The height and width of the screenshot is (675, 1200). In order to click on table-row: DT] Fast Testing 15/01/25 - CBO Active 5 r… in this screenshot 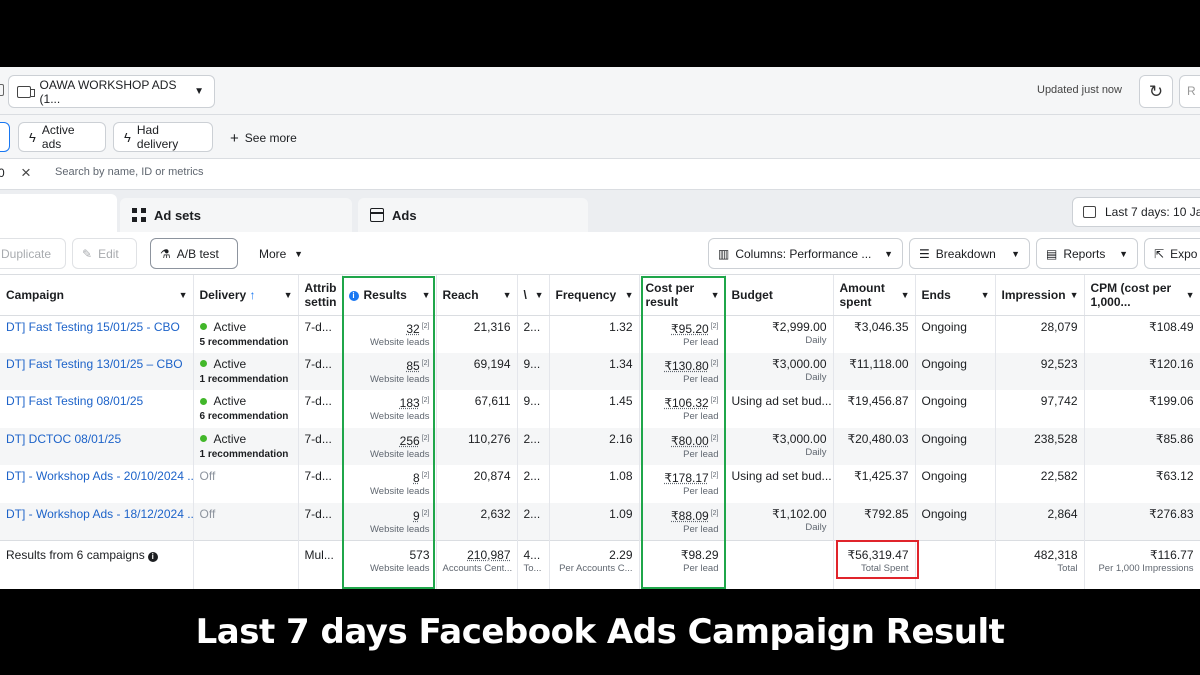, I will do `click(600, 334)`.